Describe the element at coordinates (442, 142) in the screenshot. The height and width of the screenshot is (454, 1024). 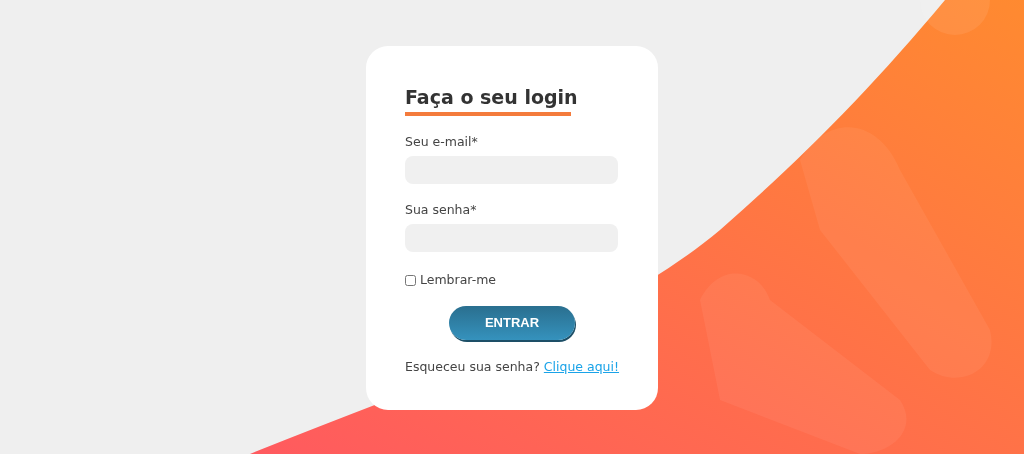
I see `field-label: Seu e-mail*` at that location.